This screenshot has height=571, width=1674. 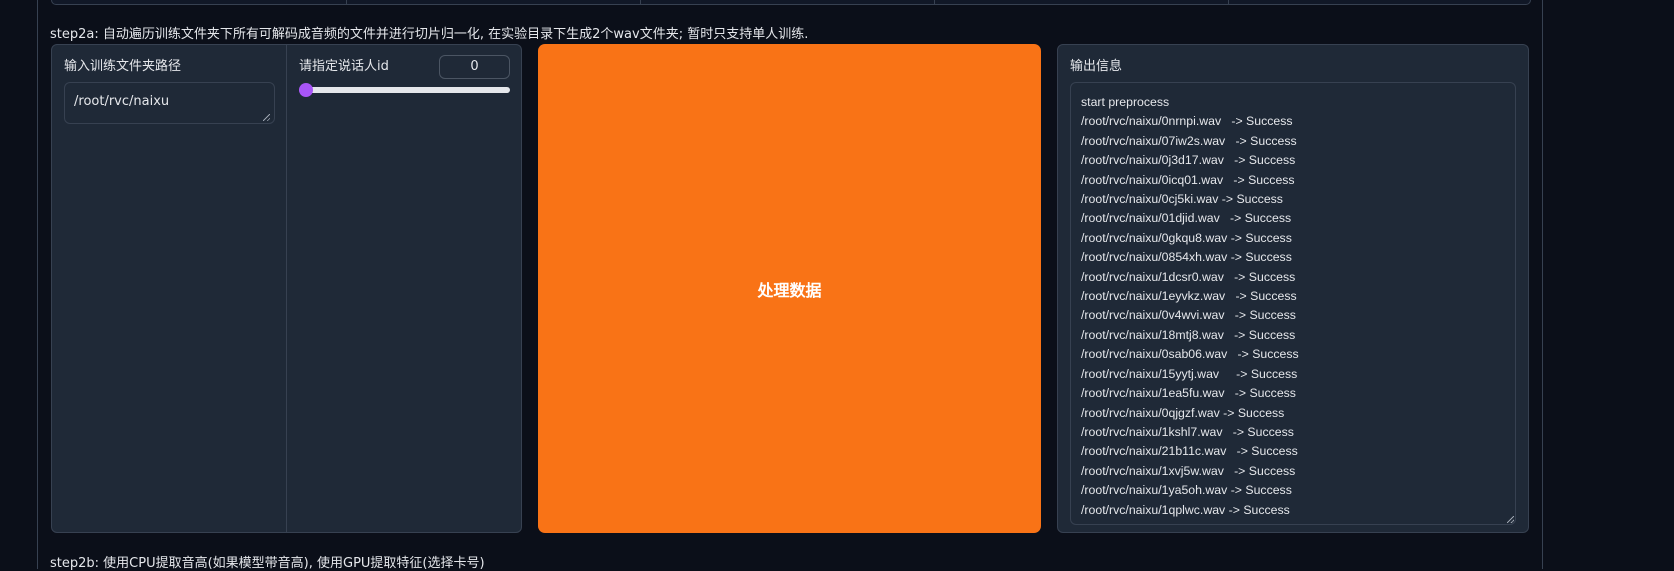 What do you see at coordinates (123, 66) in the screenshot?
I see `input-folder-label: 输入训练文件夹路径` at bounding box center [123, 66].